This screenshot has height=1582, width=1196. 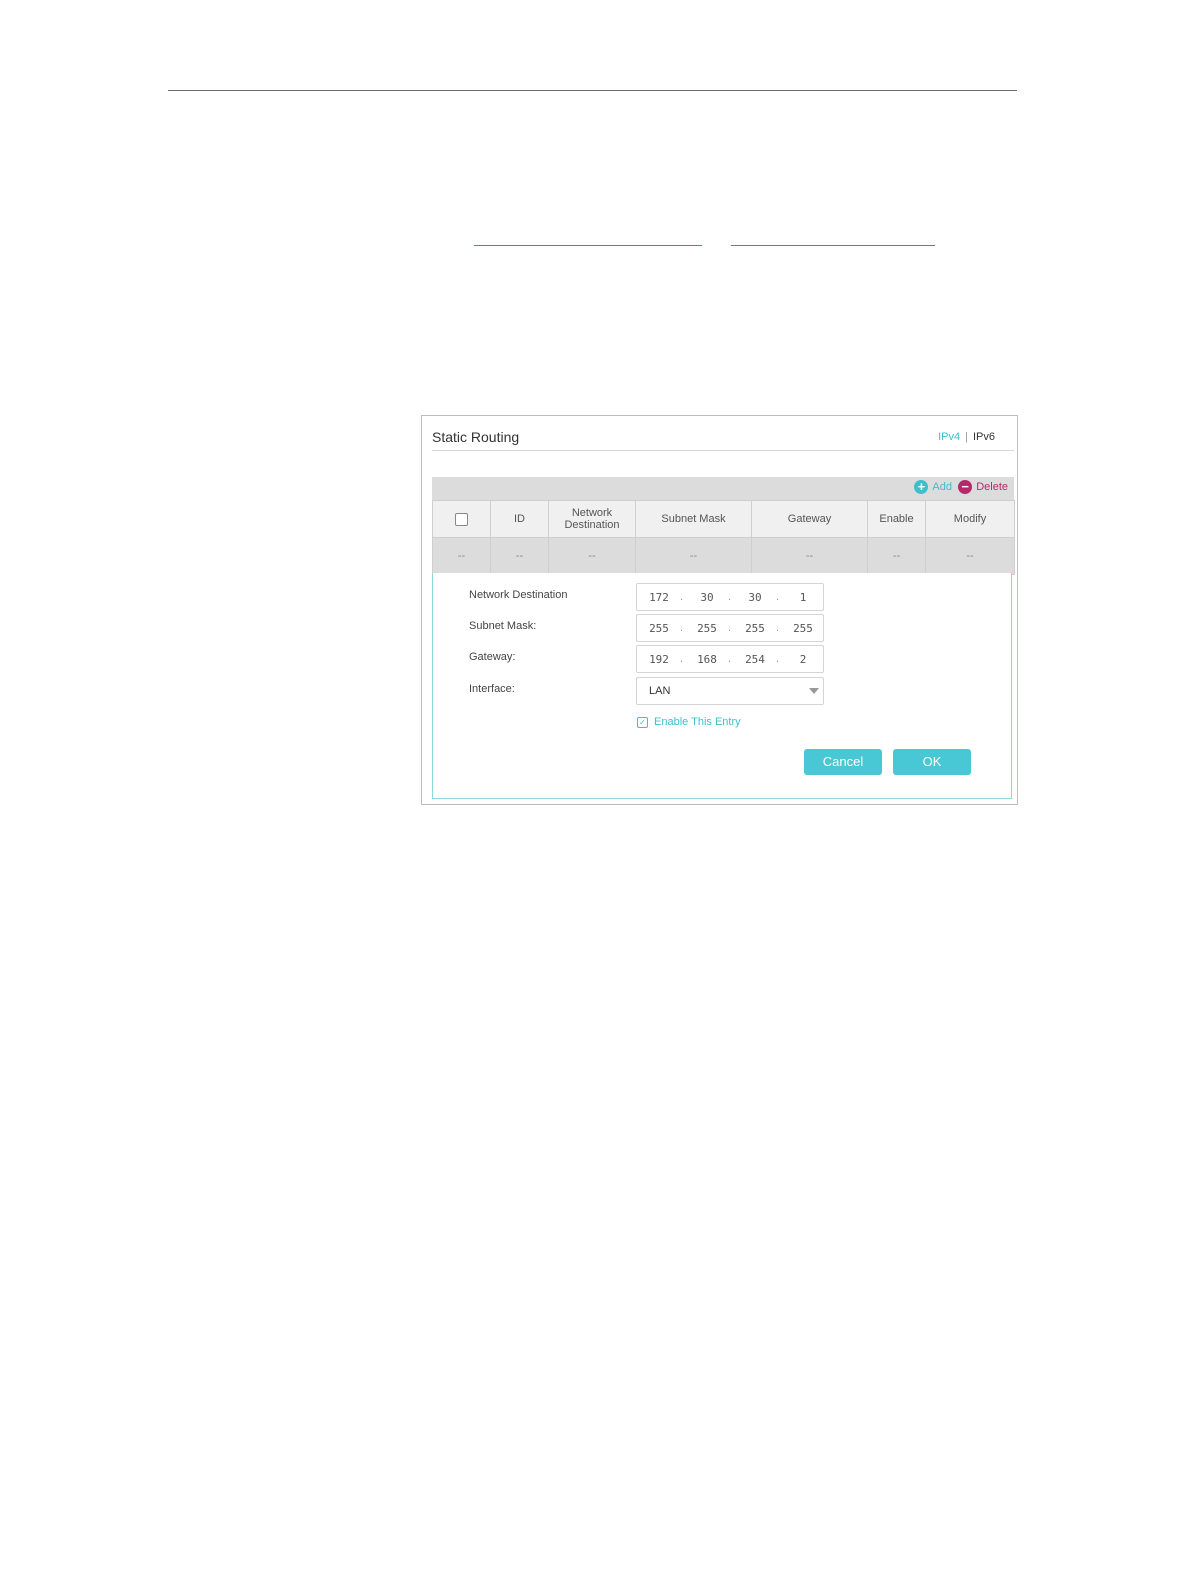 I want to click on add-label: Add, so click(x=942, y=487).